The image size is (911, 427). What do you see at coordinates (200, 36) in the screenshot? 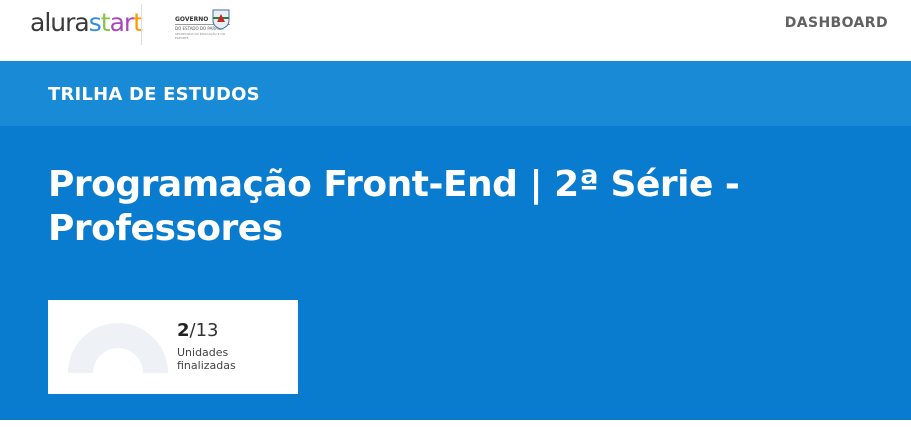
I see `gov-secretariat: SECRETARIA DA EDUCAÇÃO E DO ESPORTE` at bounding box center [200, 36].